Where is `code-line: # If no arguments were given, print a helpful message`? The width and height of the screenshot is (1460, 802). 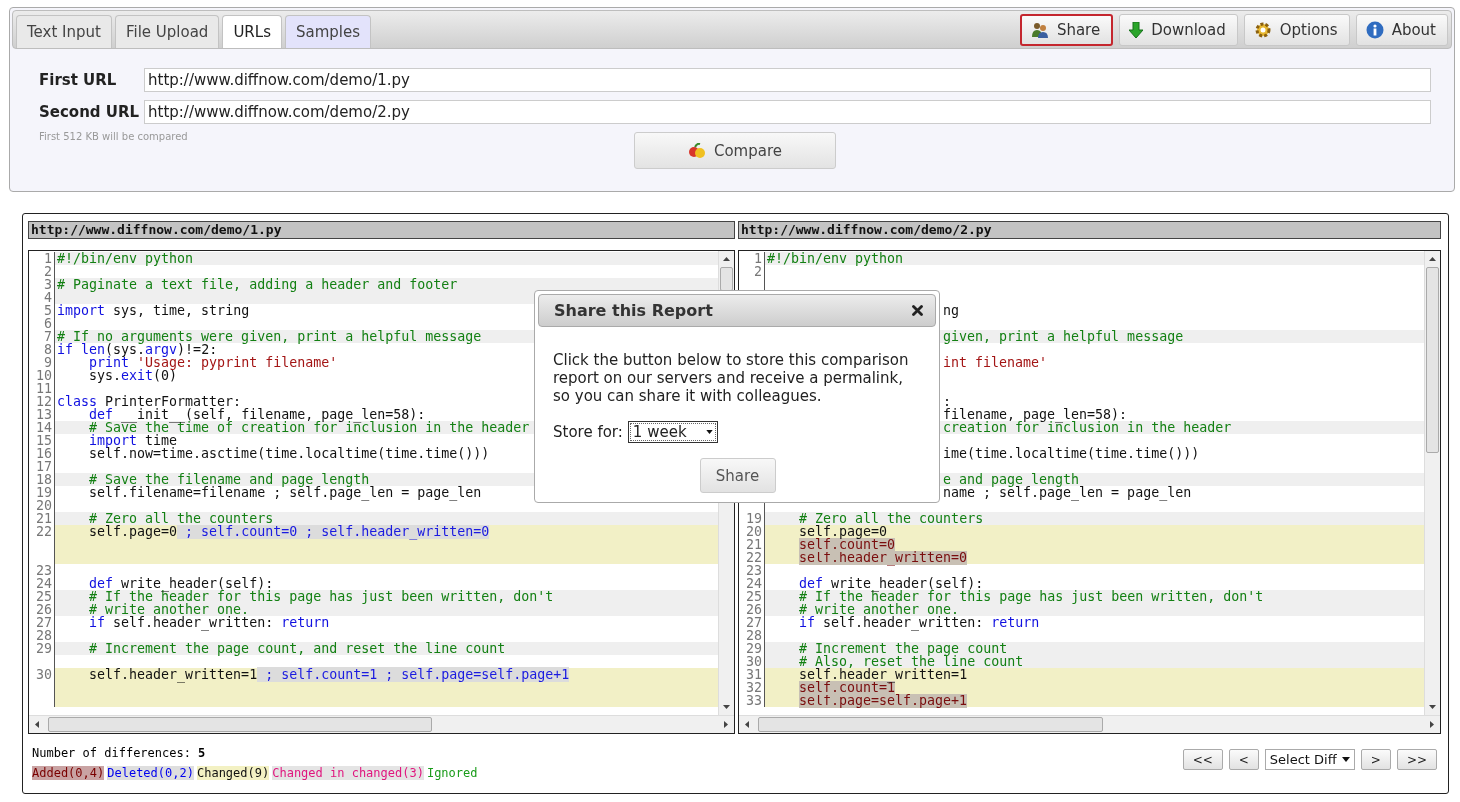
code-line: # If no arguments were given, print a helpful message is located at coordinates (269, 336).